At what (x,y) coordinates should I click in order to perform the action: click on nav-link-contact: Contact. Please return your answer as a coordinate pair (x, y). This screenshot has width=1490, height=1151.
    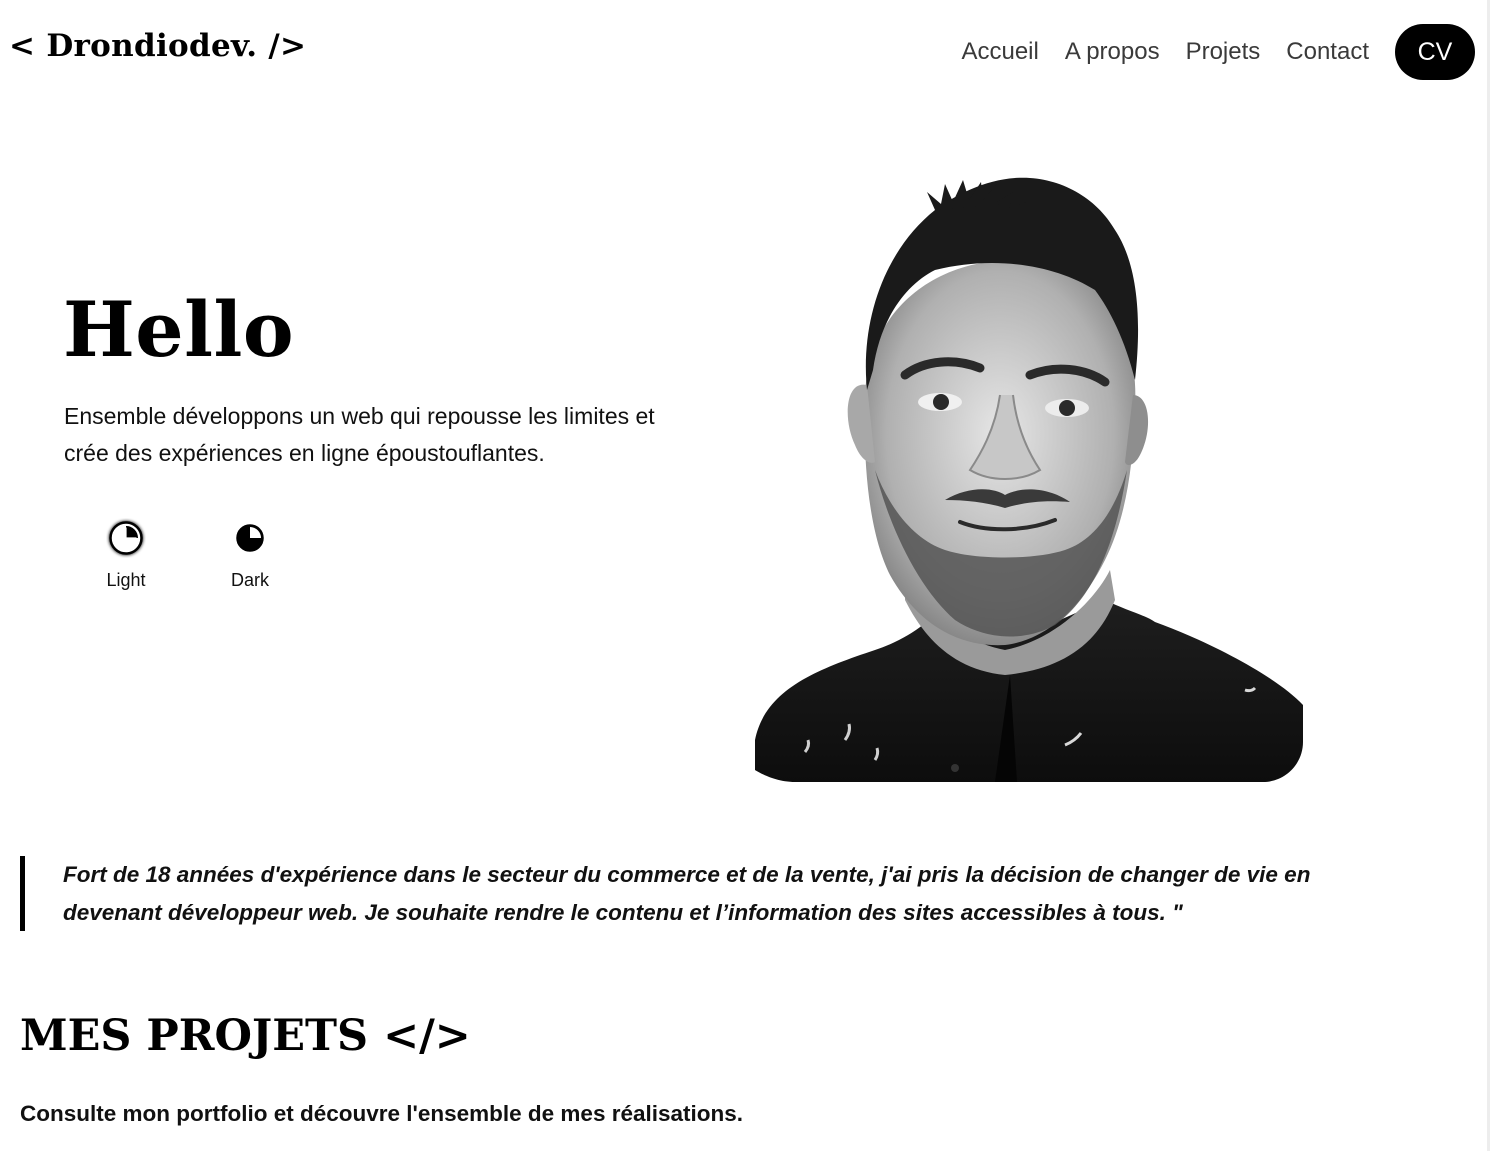
    Looking at the image, I should click on (1327, 52).